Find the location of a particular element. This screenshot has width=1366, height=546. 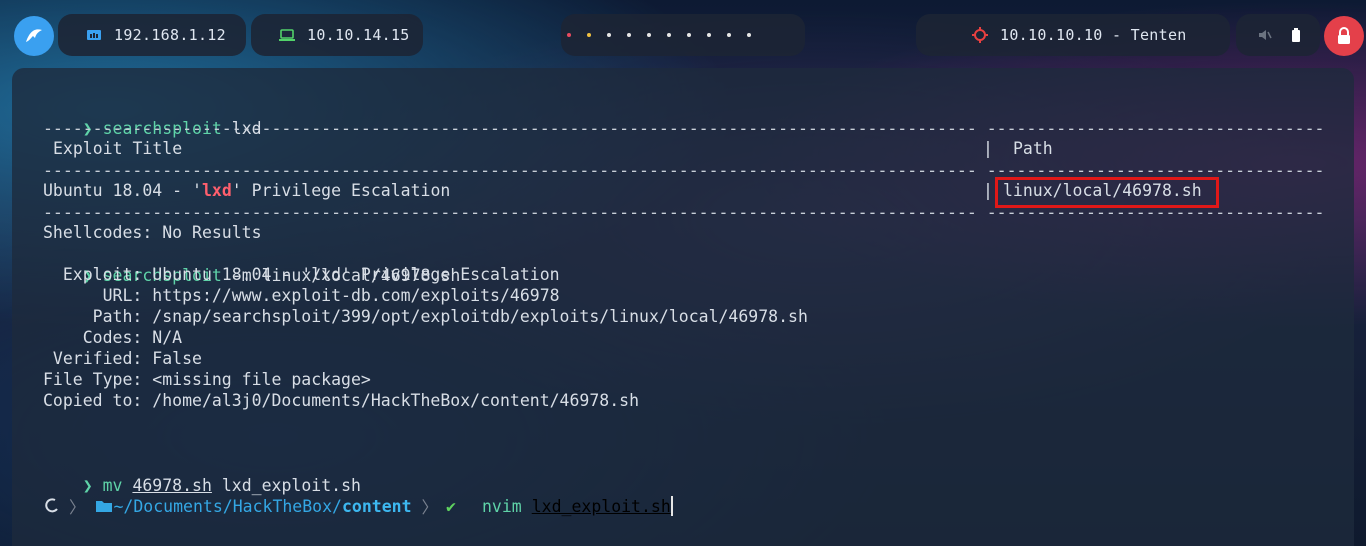

row-title-pre: Ubuntu 18.04 - ' is located at coordinates (122, 190).